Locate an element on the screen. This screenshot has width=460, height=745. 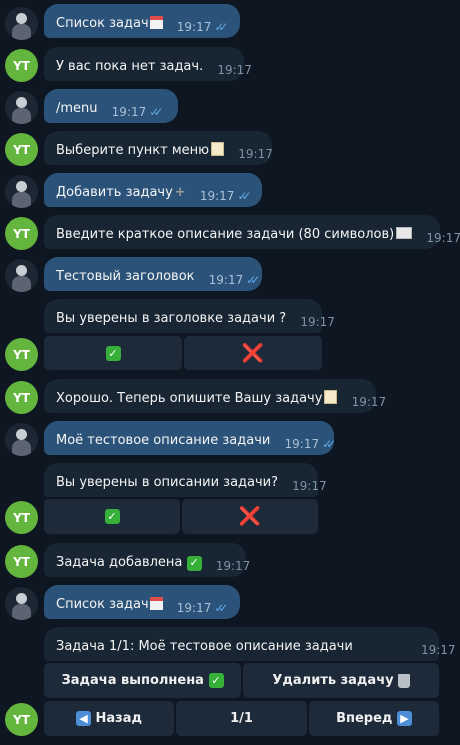
nav-forward-label: Вперед is located at coordinates (364, 718).